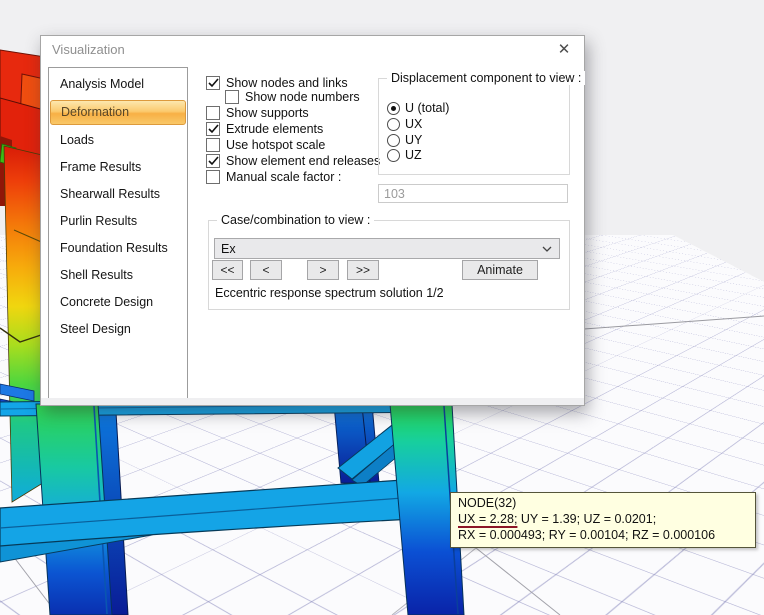 The width and height of the screenshot is (764, 615). I want to click on displacement-legend: Displacement component to view :, so click(486, 78).